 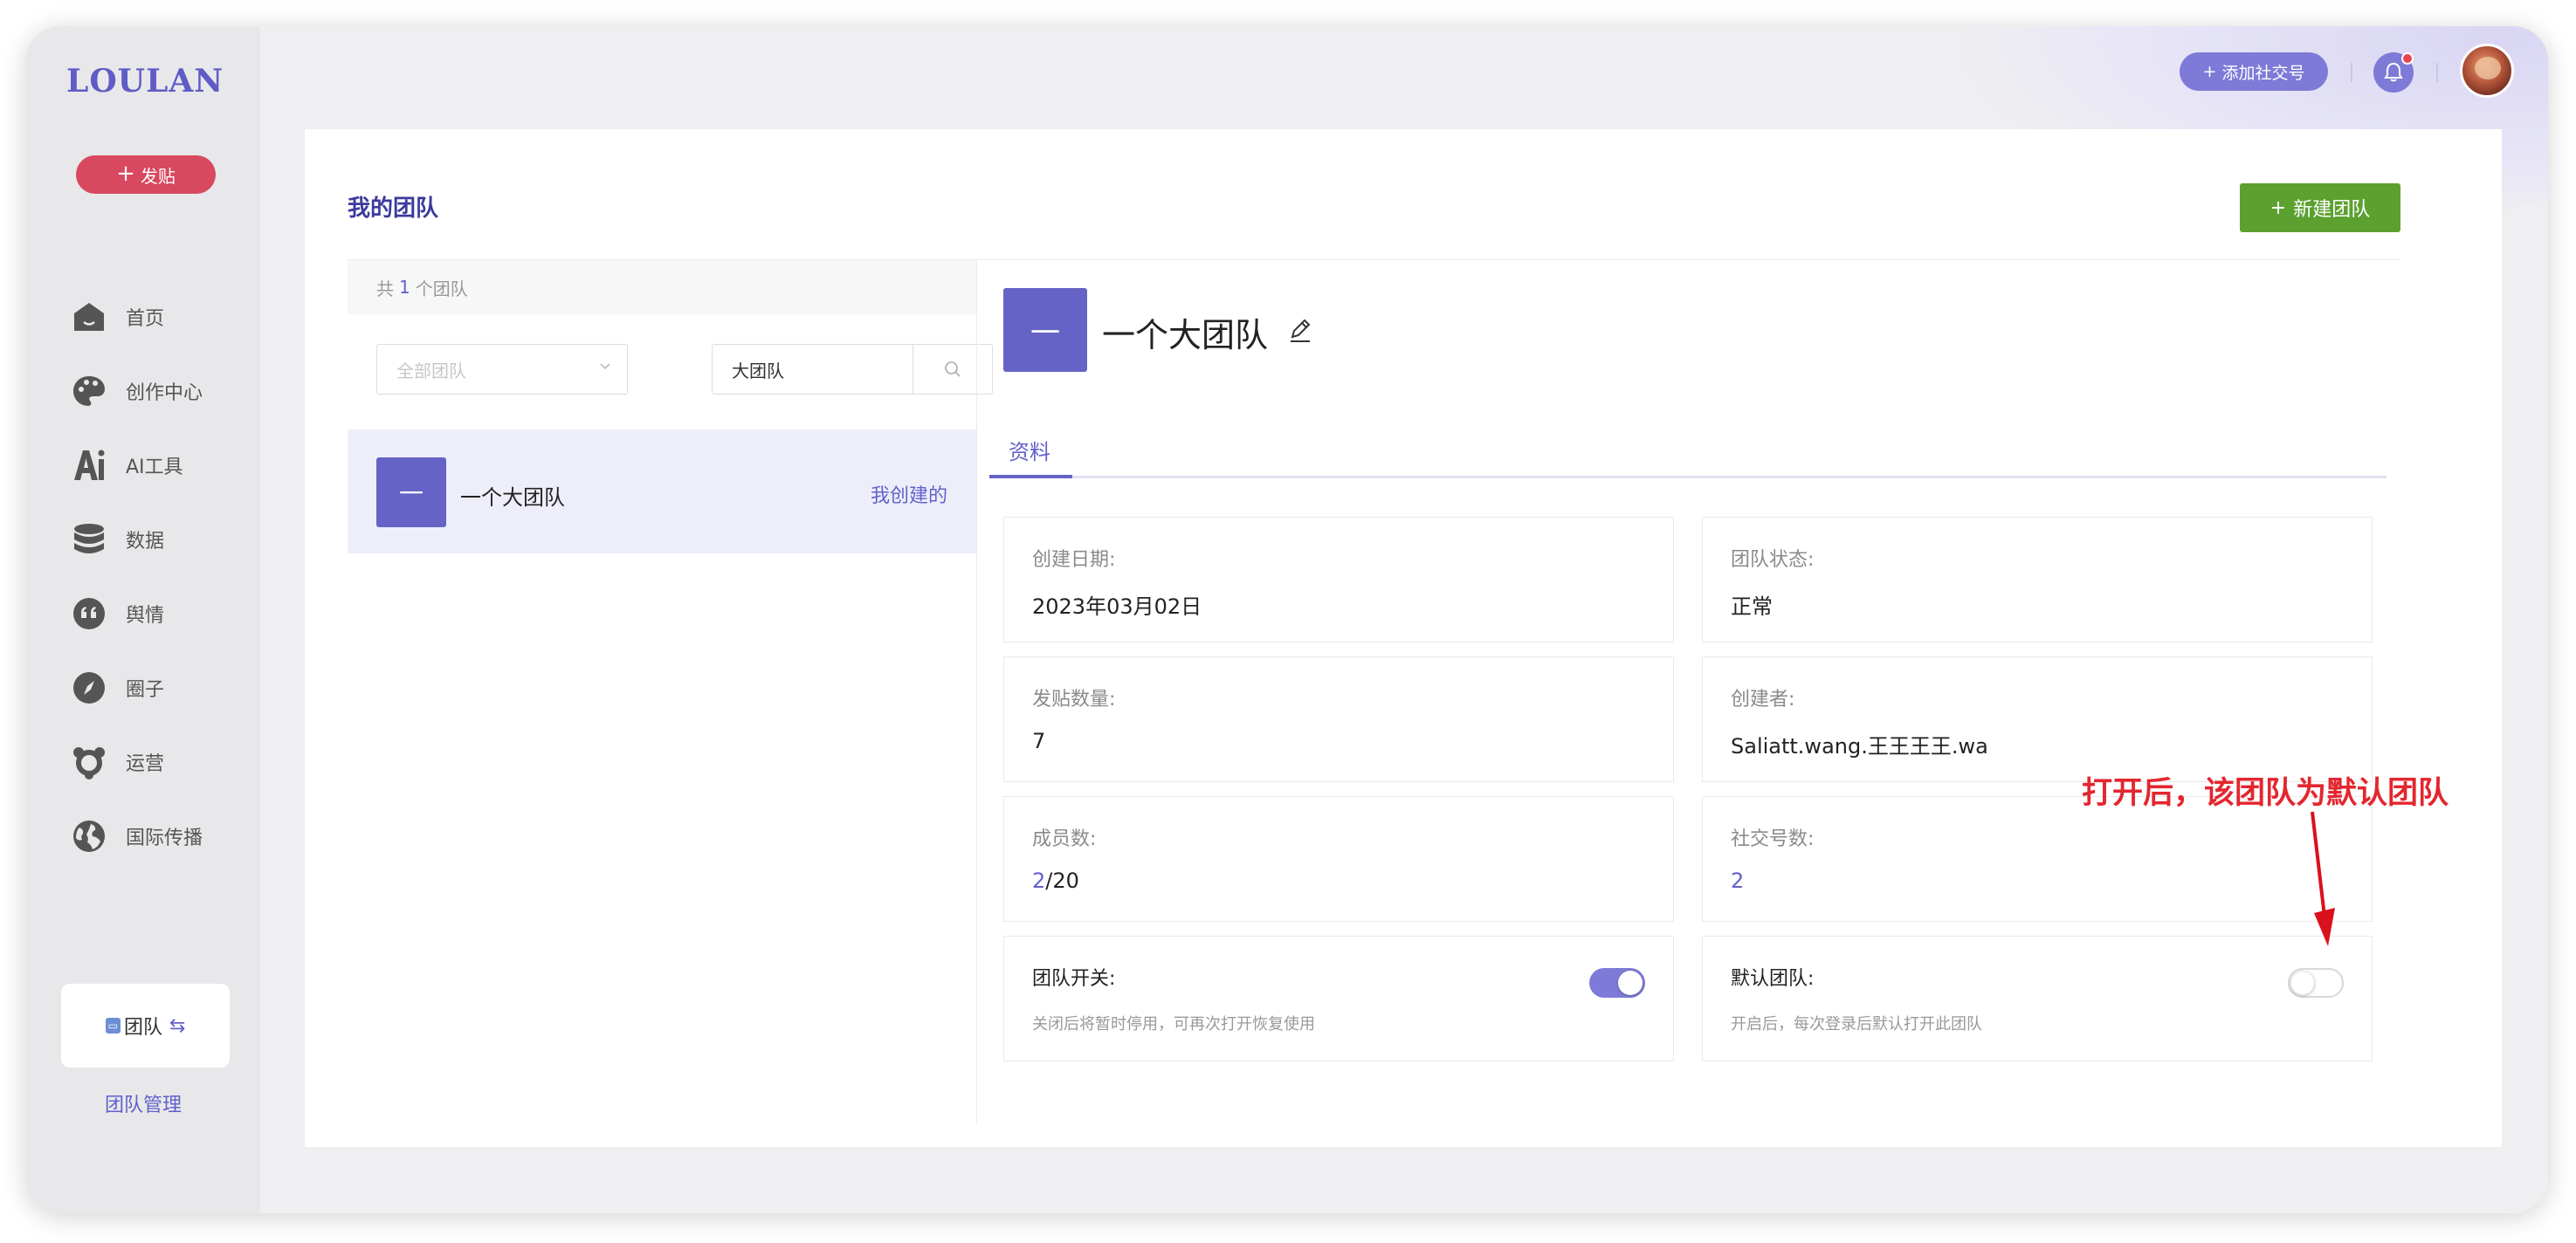 What do you see at coordinates (512, 498) in the screenshot?
I see `team-name: 一个大团队` at bounding box center [512, 498].